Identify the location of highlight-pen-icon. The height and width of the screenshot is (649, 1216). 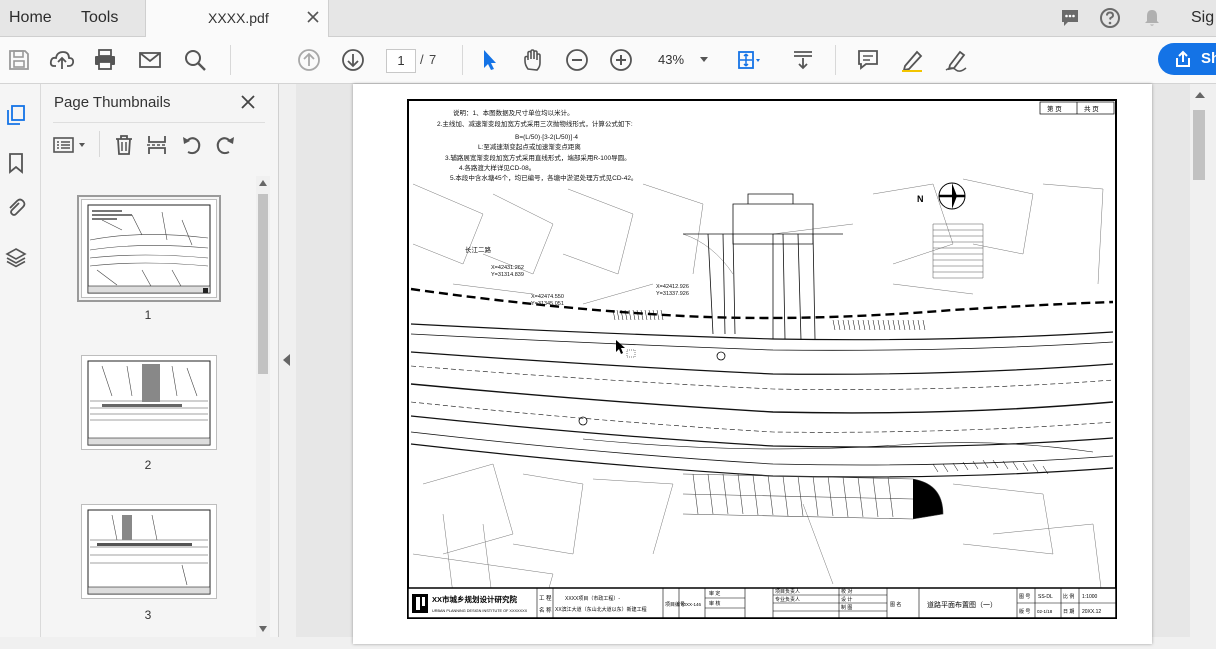
(912, 60).